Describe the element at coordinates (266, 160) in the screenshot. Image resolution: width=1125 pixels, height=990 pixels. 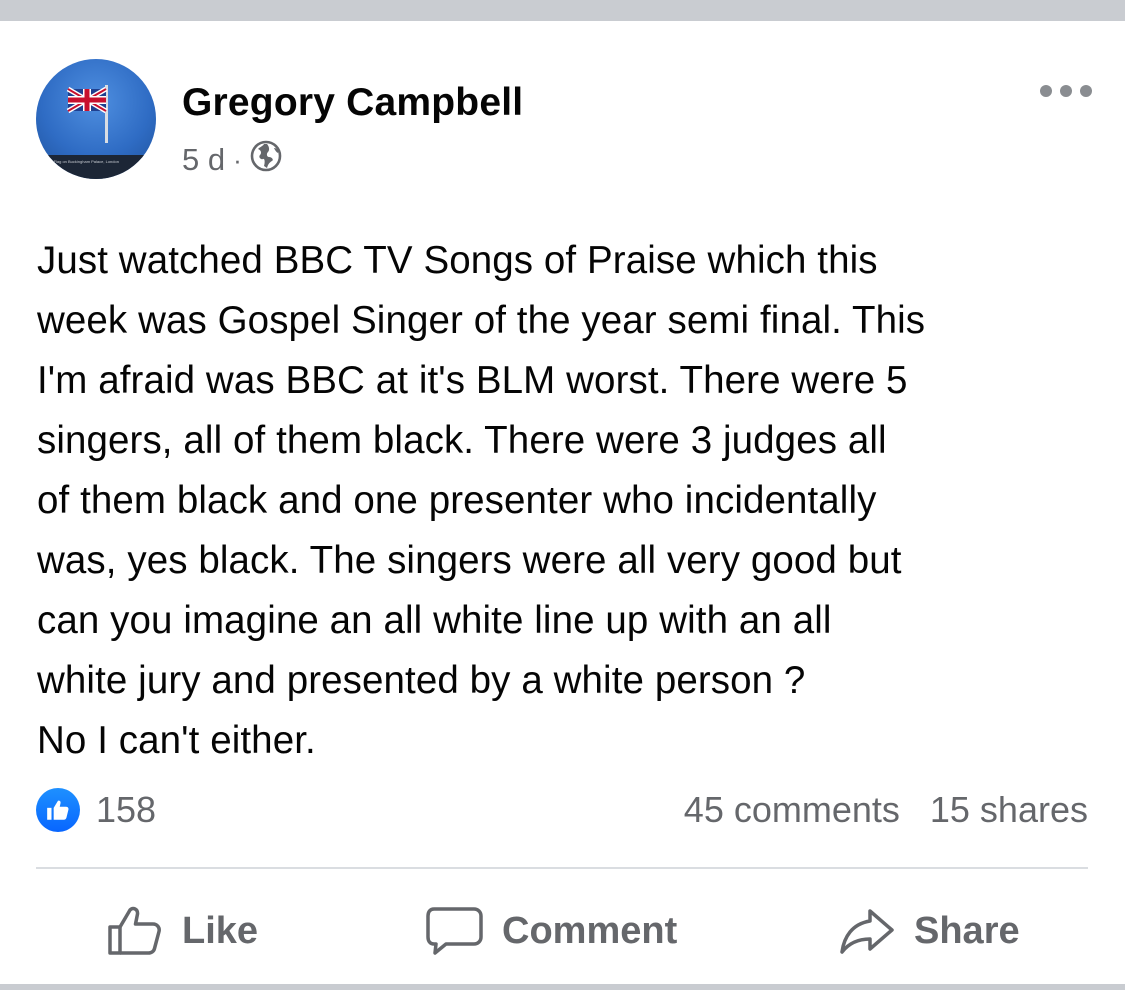
I see `globe-icon` at that location.